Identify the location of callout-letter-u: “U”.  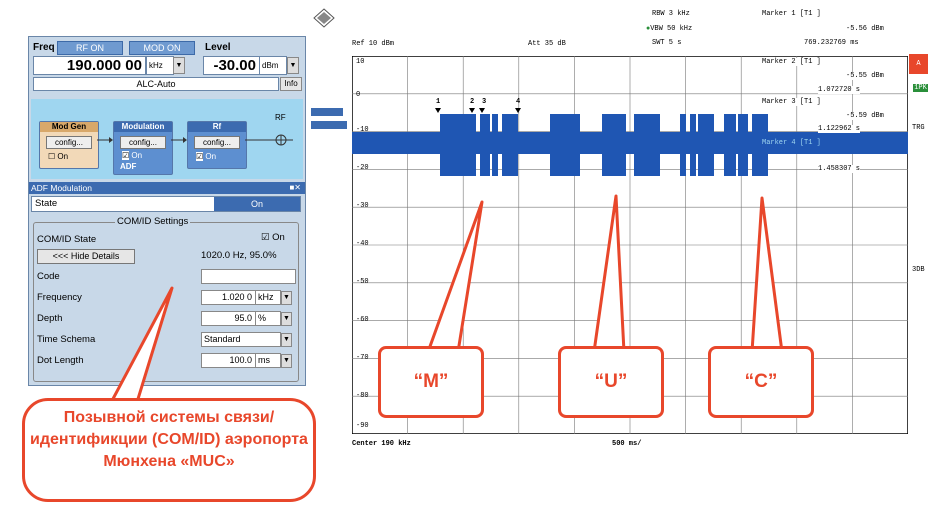
(611, 382).